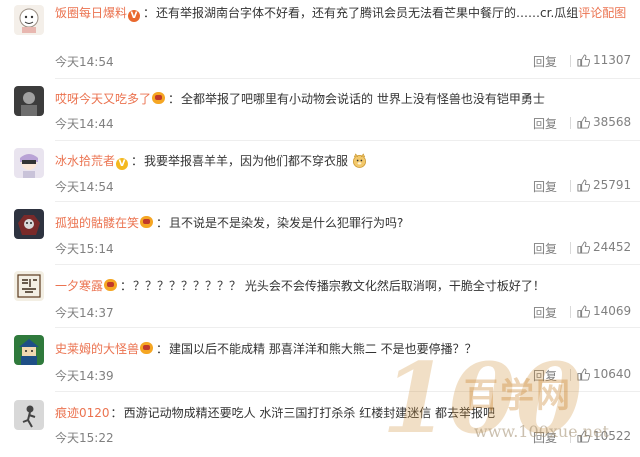  Describe the element at coordinates (359, 160) in the screenshot. I see `doge-emoji-icon` at that location.